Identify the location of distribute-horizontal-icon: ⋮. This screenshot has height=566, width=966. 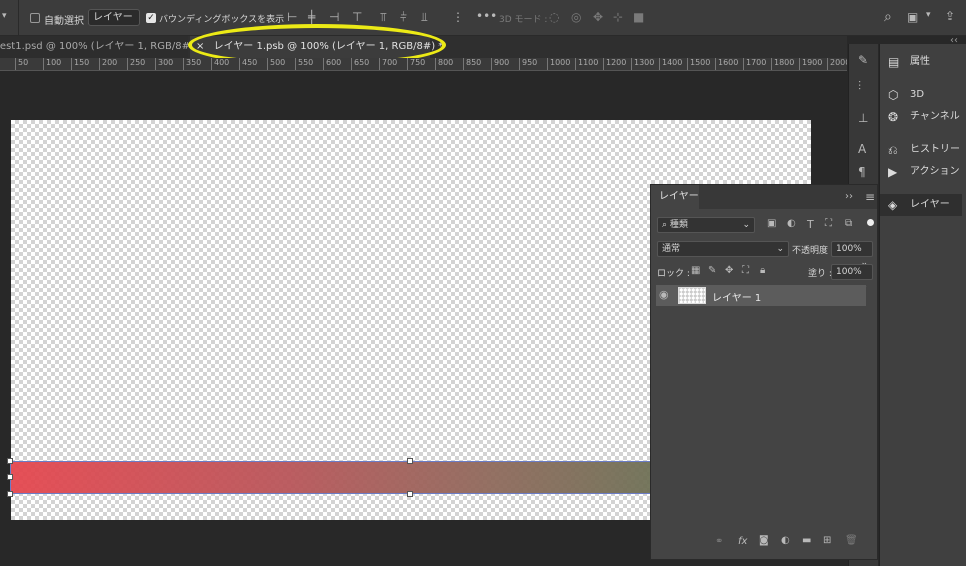
(458, 17).